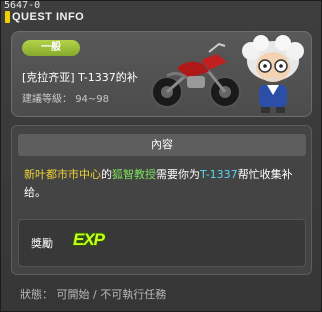 Image resolution: width=322 pixels, height=312 pixels. I want to click on window-id: 5647-0, so click(22, 5).